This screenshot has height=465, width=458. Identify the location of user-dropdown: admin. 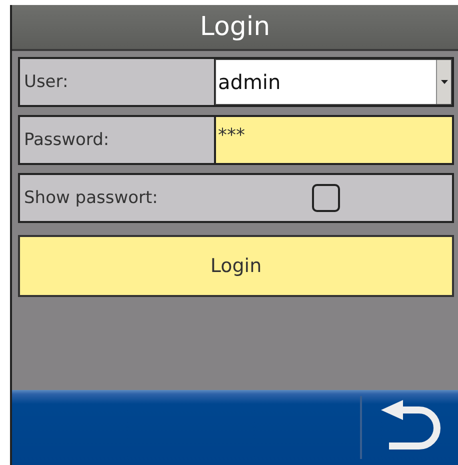
(333, 82).